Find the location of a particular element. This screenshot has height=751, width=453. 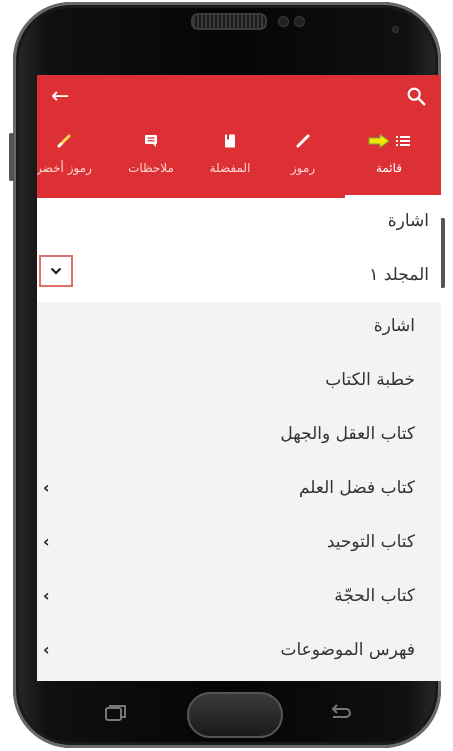

list-item-label: خطبة الكتاب is located at coordinates (370, 380).